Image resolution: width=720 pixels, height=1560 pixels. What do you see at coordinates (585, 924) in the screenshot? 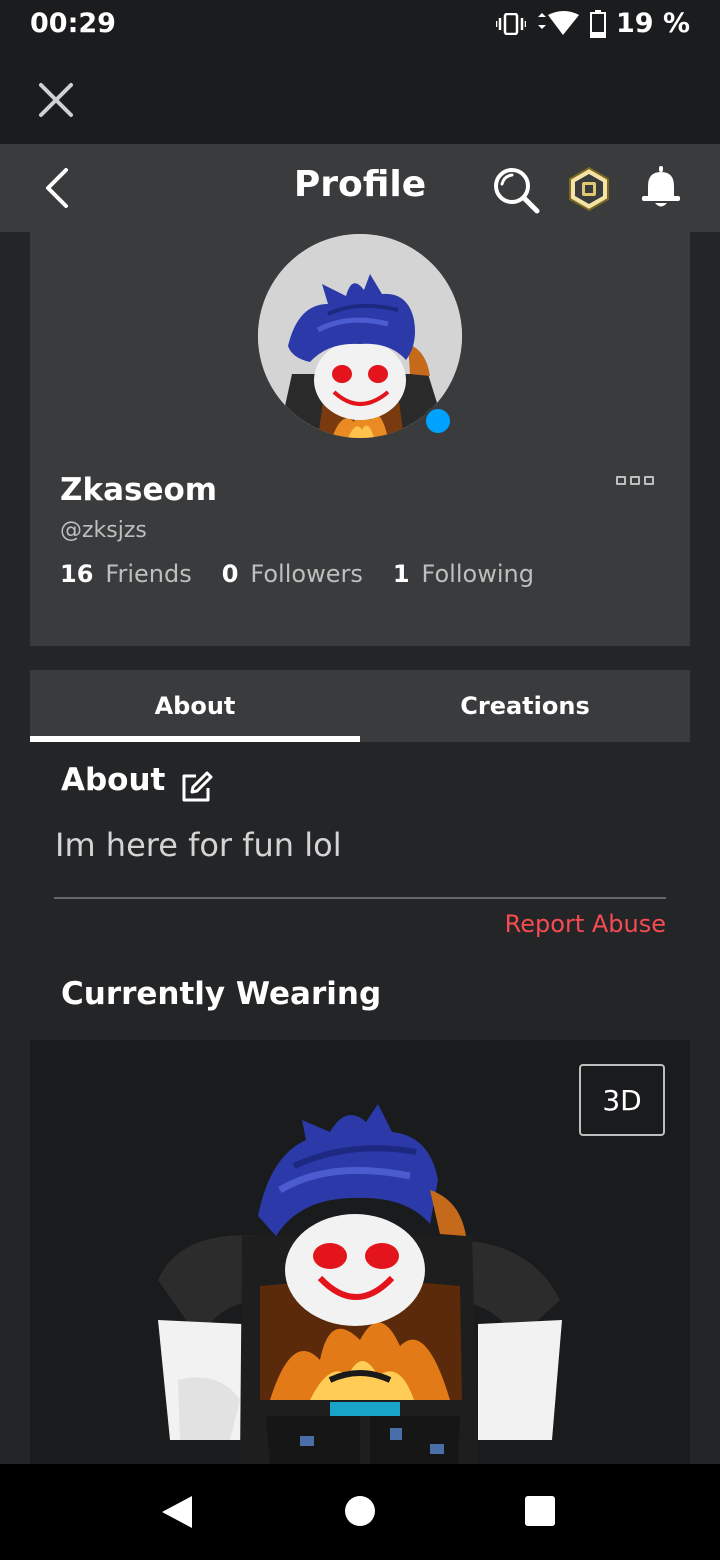
I see `report-abuse-link: Report Abuse` at bounding box center [585, 924].